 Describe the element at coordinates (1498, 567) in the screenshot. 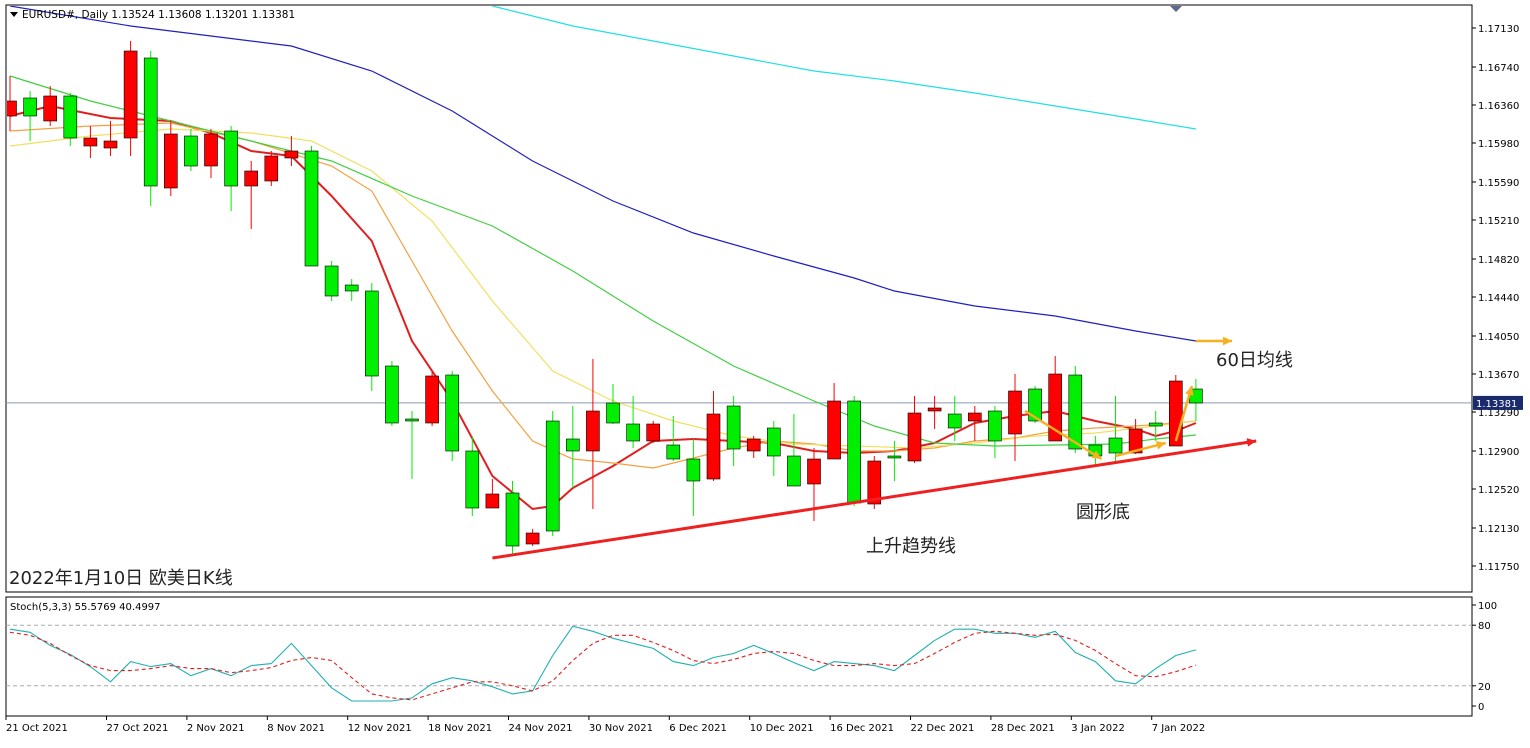

I see `price-tick-label: 1.11750` at that location.